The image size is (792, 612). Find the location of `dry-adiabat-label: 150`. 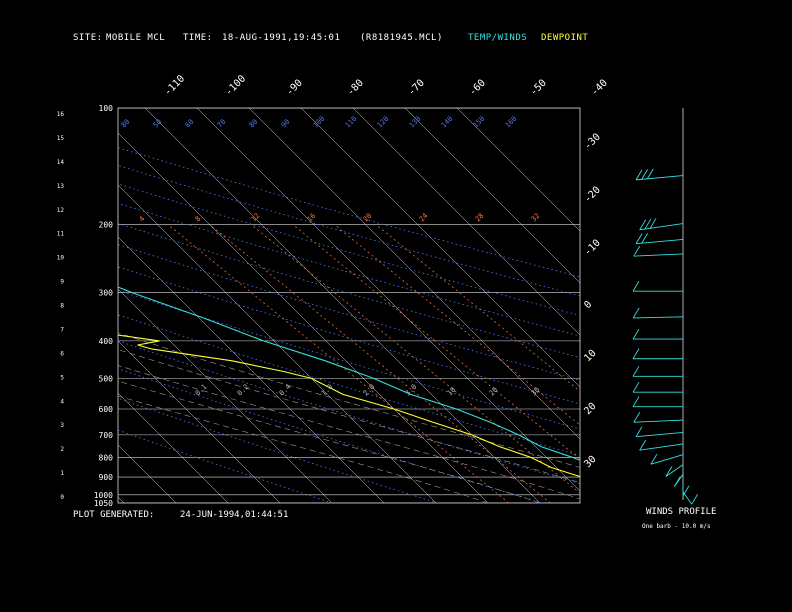

dry-adiabat-label: 150 is located at coordinates (479, 122).